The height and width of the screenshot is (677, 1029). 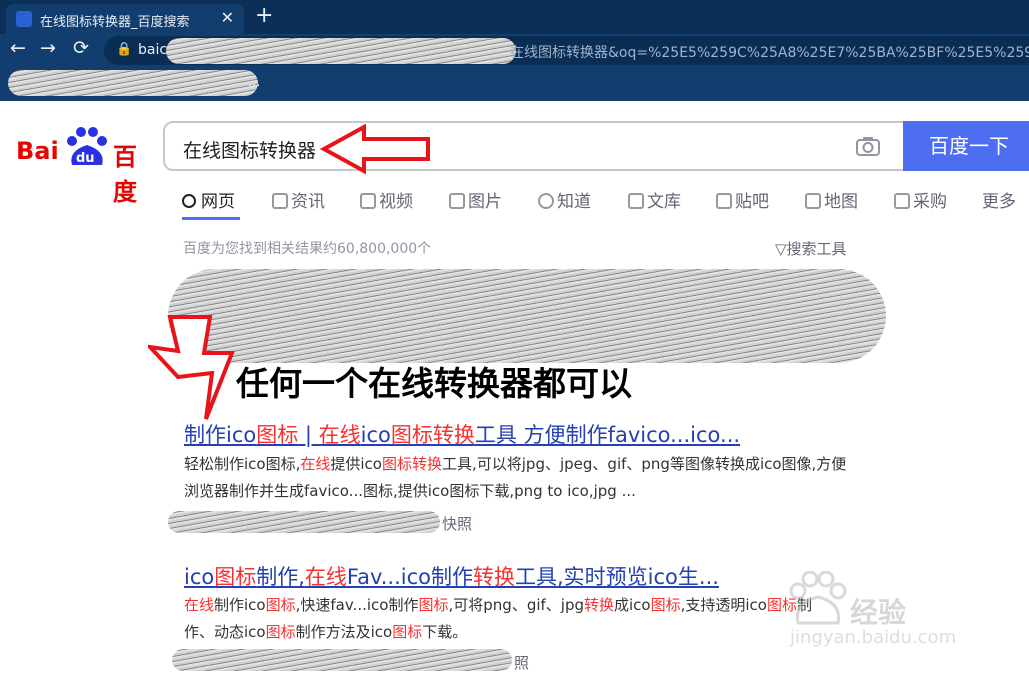 What do you see at coordinates (235, 577) in the screenshot?
I see `title-highlight: 图标` at bounding box center [235, 577].